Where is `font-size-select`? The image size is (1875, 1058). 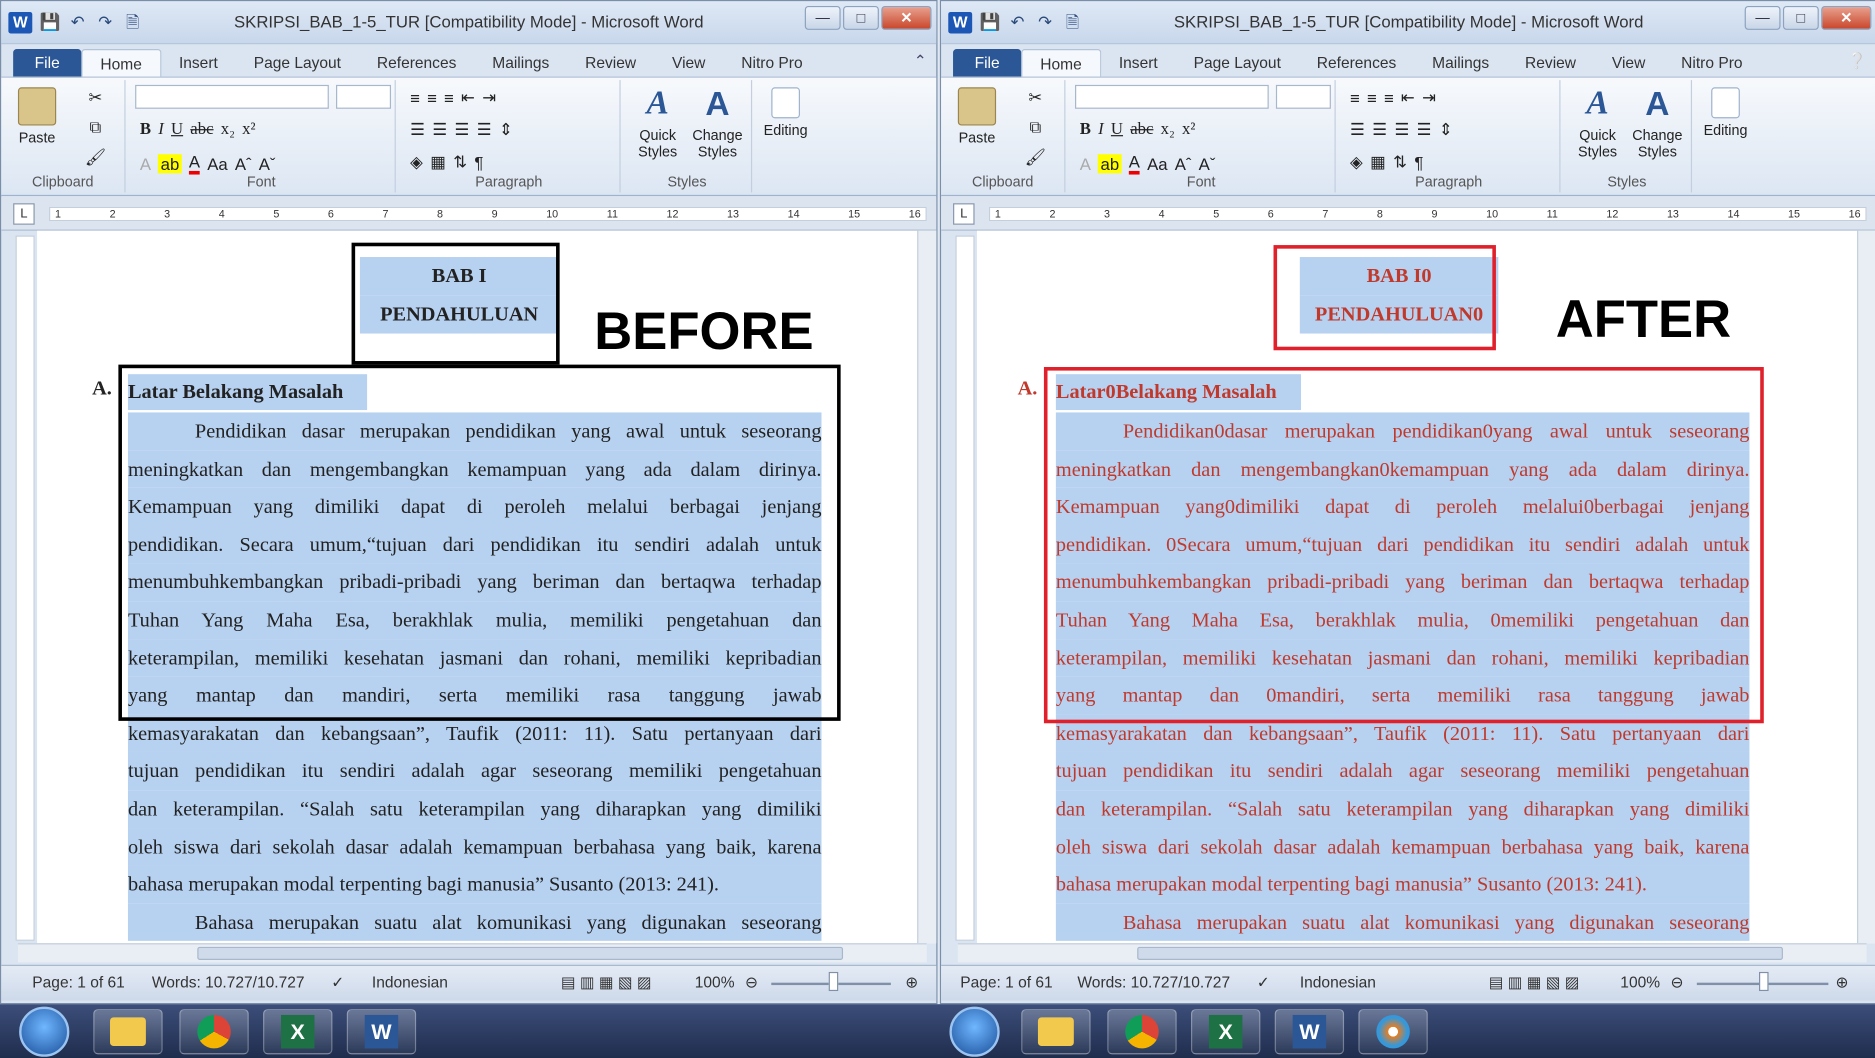 font-size-select is located at coordinates (1303, 96).